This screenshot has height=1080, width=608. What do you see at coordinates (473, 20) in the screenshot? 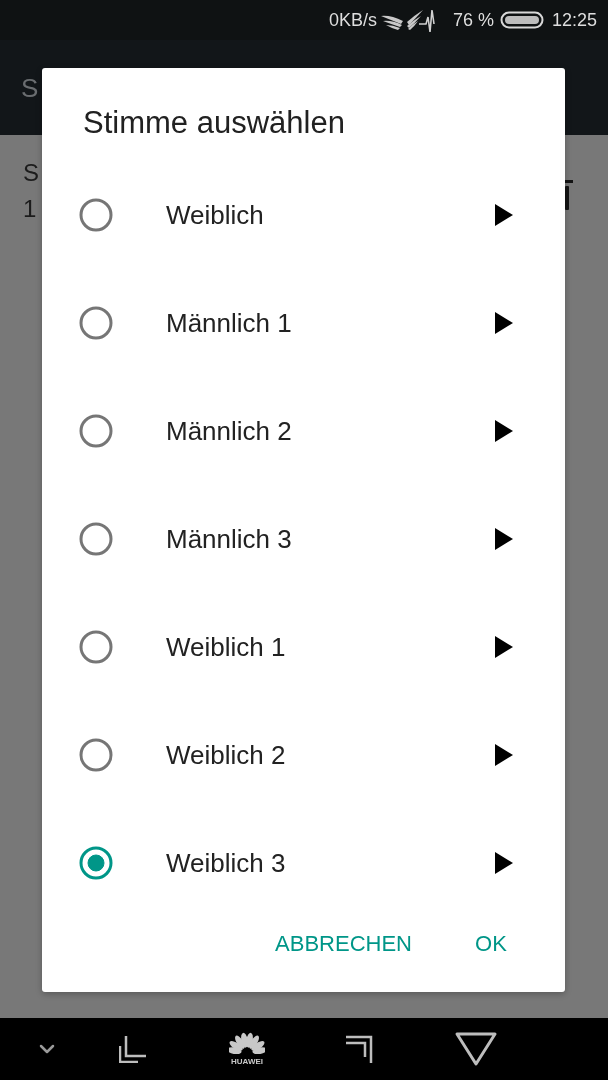
I see `battery-percent: 76 %` at bounding box center [473, 20].